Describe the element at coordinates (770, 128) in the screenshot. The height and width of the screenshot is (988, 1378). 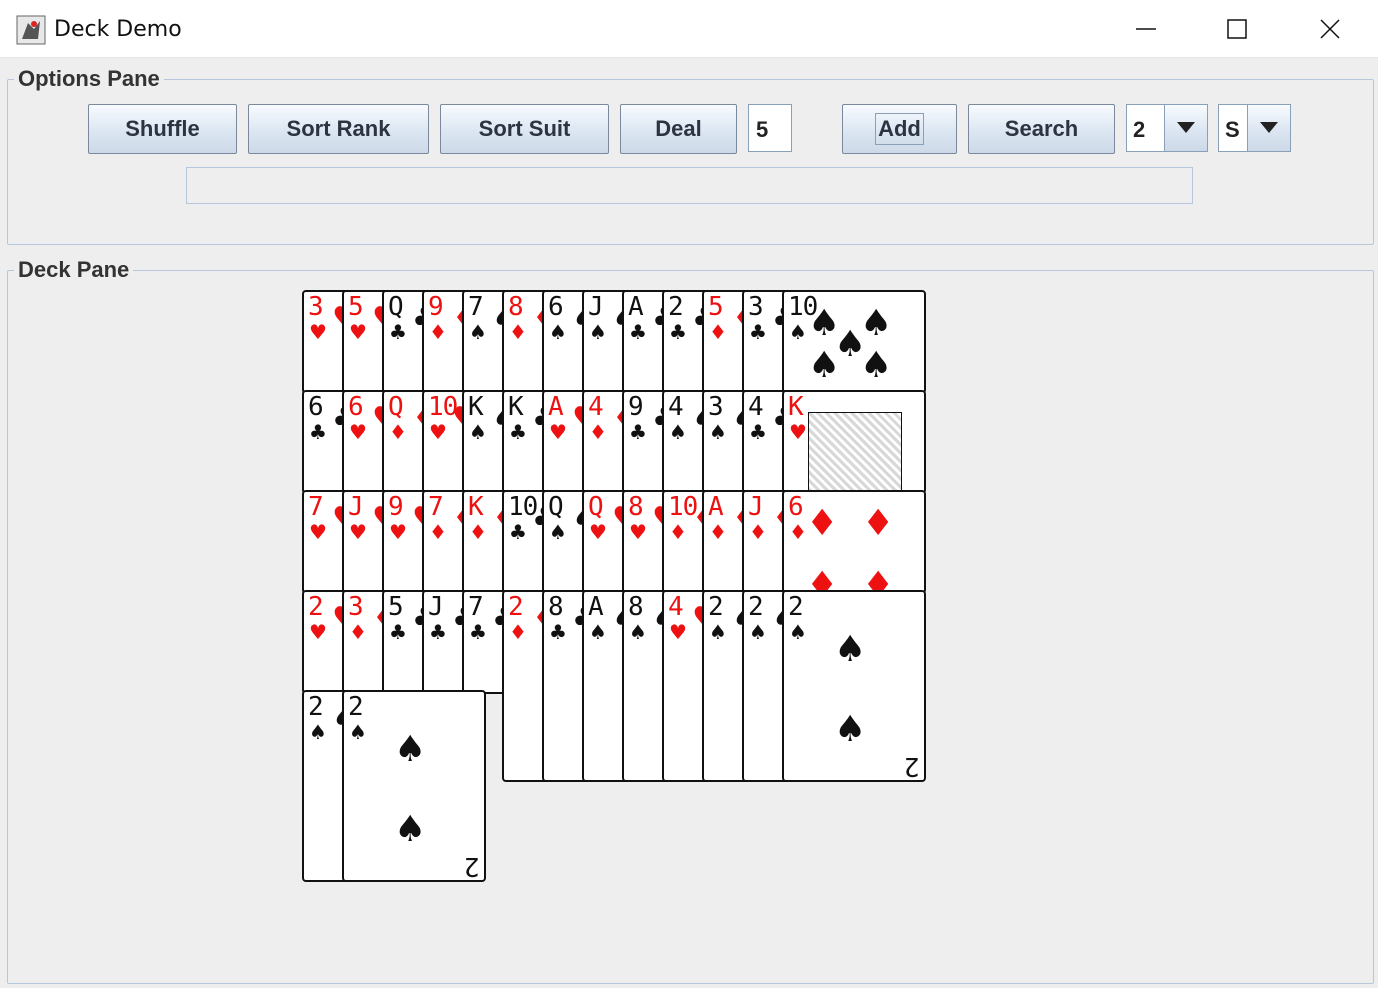
I see `deal-count-field: 5` at that location.